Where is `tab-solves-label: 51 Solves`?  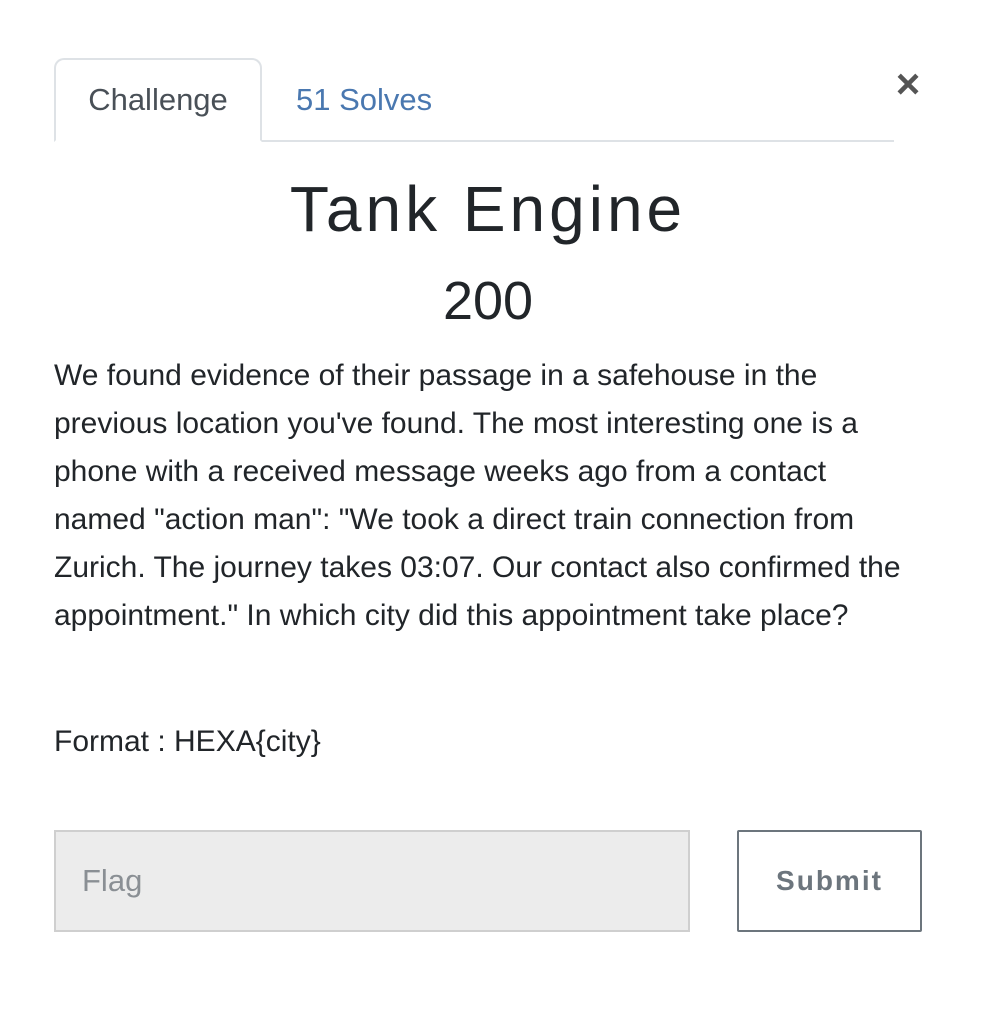 tab-solves-label: 51 Solves is located at coordinates (364, 99).